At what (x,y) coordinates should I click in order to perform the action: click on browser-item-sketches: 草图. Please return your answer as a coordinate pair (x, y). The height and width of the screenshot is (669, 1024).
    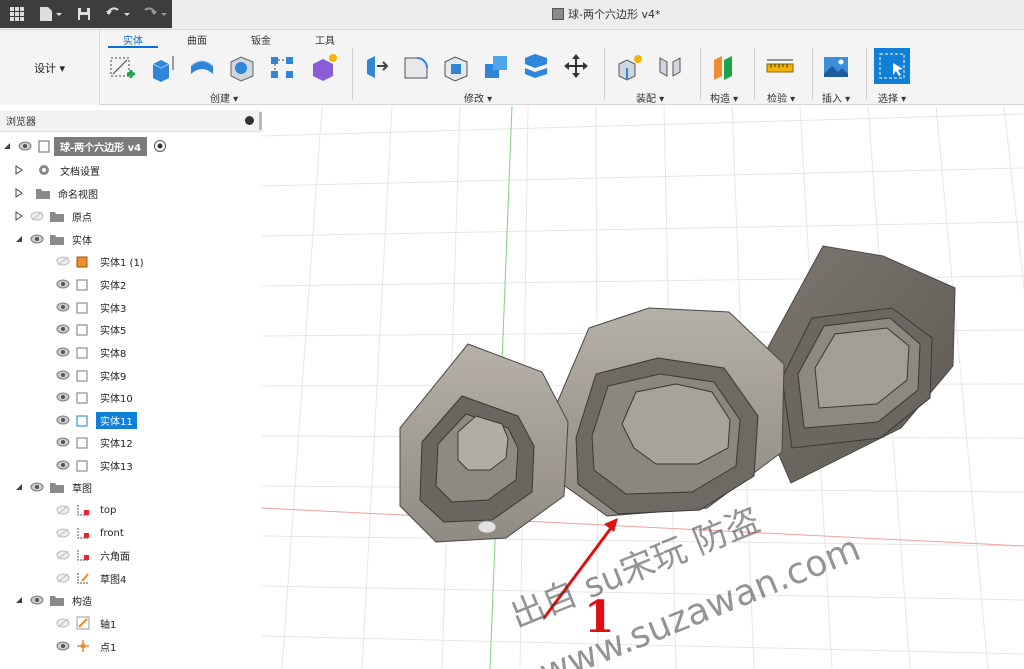
    Looking at the image, I should click on (53, 487).